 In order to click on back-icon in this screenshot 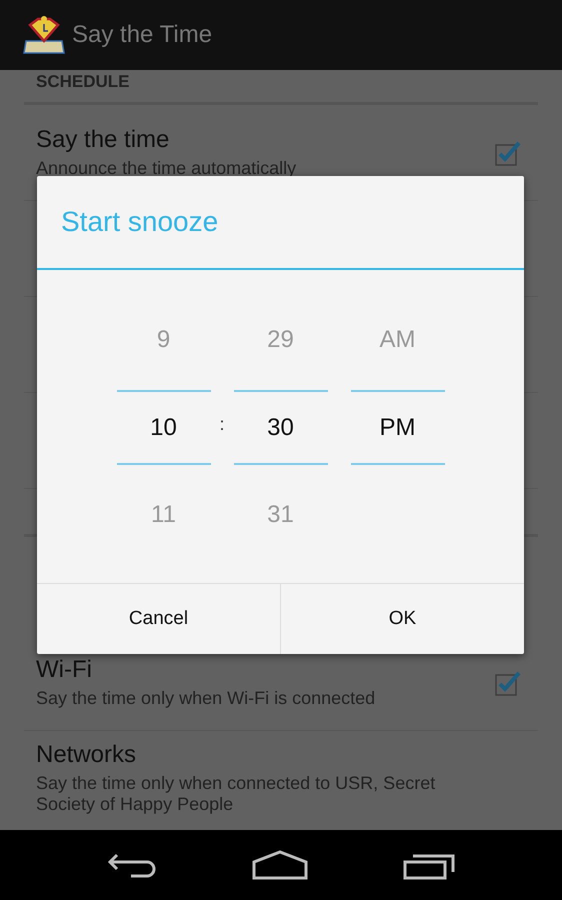, I will do `click(132, 865)`.